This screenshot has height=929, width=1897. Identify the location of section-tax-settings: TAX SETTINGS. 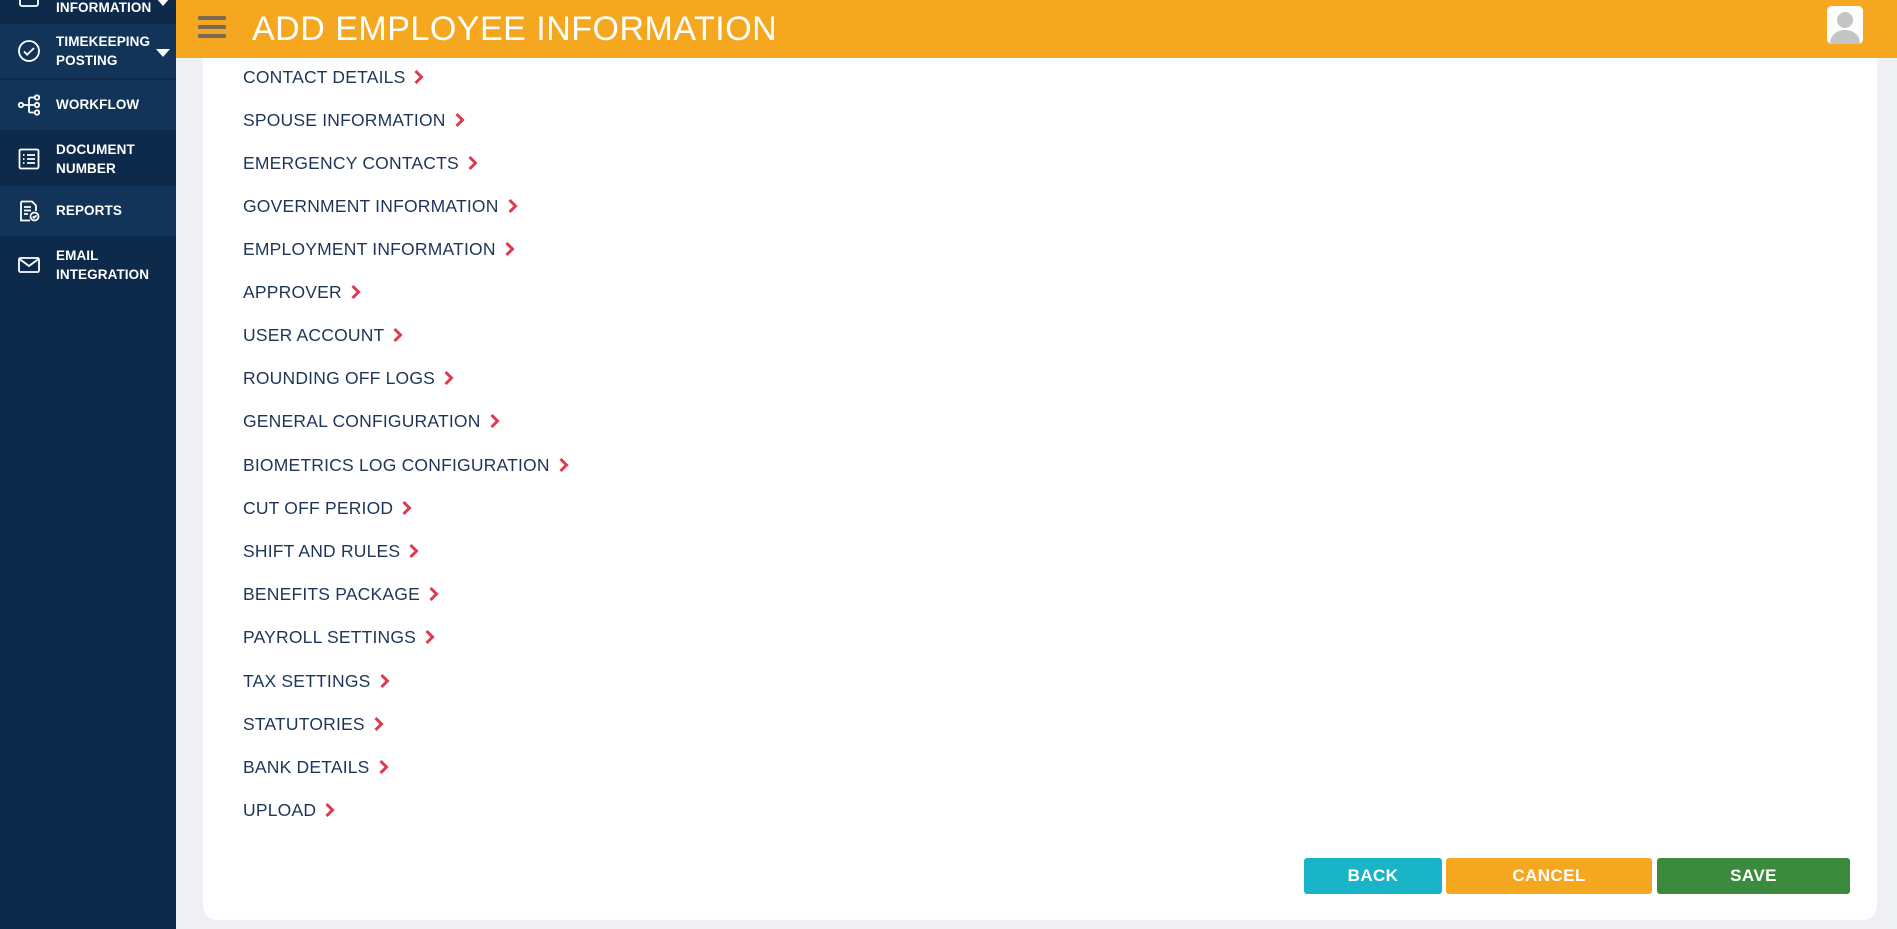
(317, 681).